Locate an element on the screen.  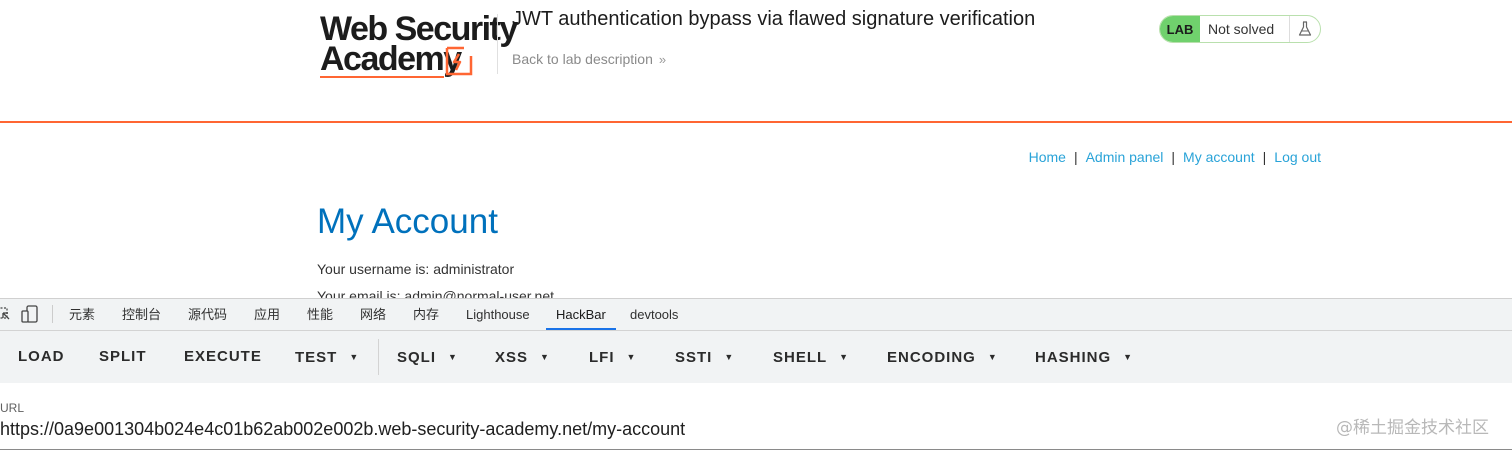
hashing-dropdown-button: HASHING ▼ is located at coordinates (1084, 357).